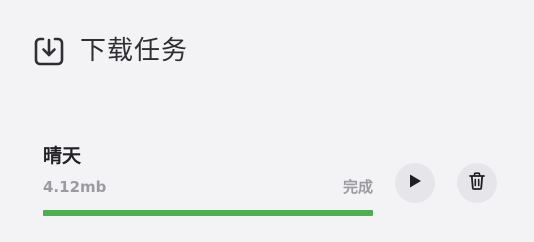 The height and width of the screenshot is (242, 534). I want to click on page-title: 下载任务, so click(134, 51).